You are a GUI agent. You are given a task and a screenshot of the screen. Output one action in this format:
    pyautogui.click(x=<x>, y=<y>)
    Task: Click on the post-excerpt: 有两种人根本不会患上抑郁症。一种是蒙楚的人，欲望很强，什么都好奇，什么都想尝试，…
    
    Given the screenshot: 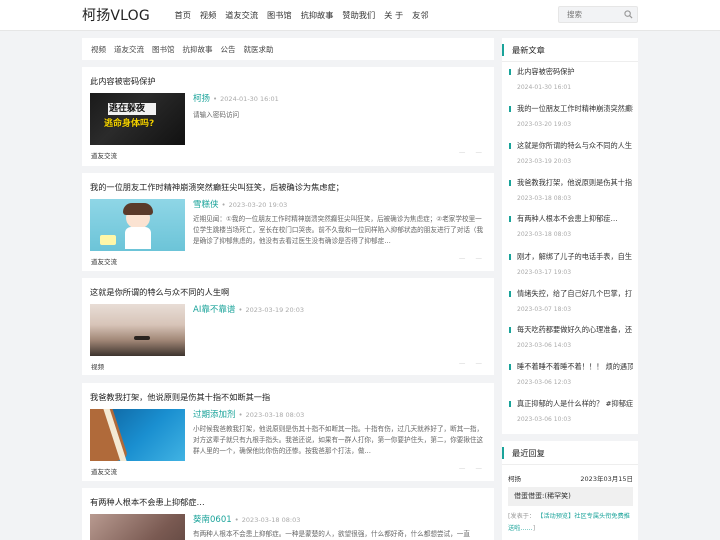 What is the action you would take?
    pyautogui.click(x=331, y=534)
    